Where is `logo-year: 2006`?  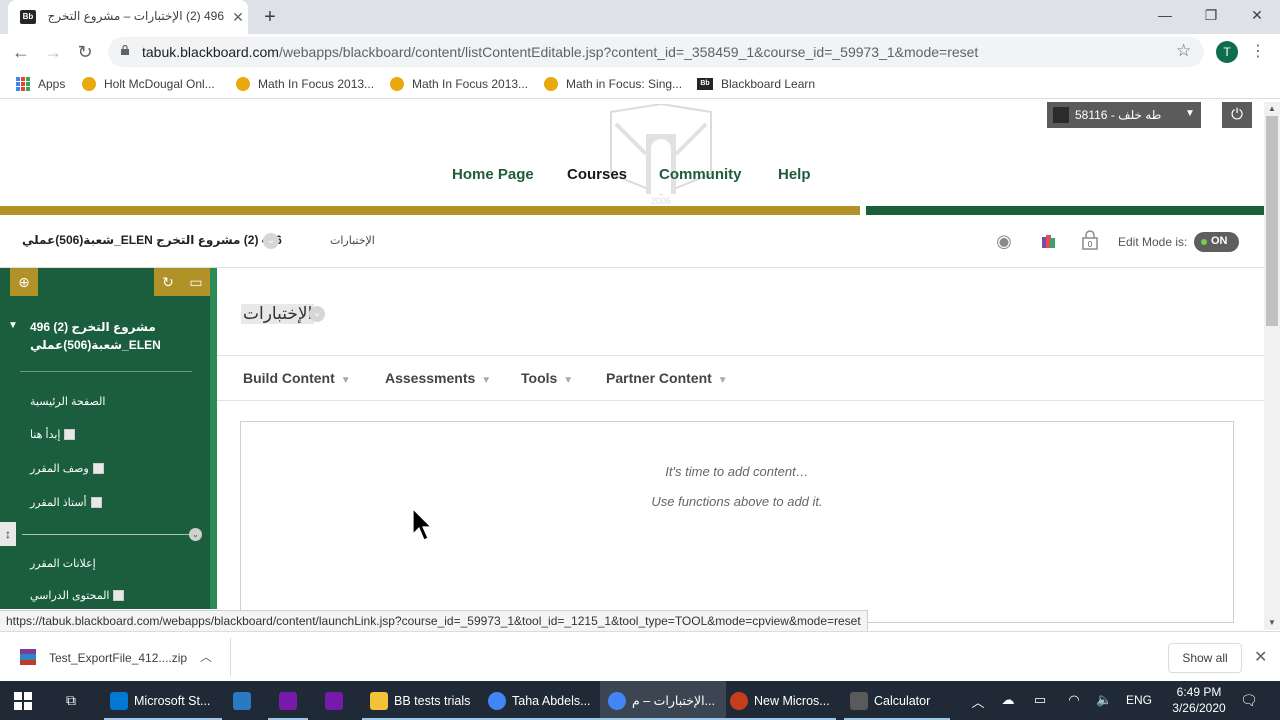 logo-year: 2006 is located at coordinates (661, 201).